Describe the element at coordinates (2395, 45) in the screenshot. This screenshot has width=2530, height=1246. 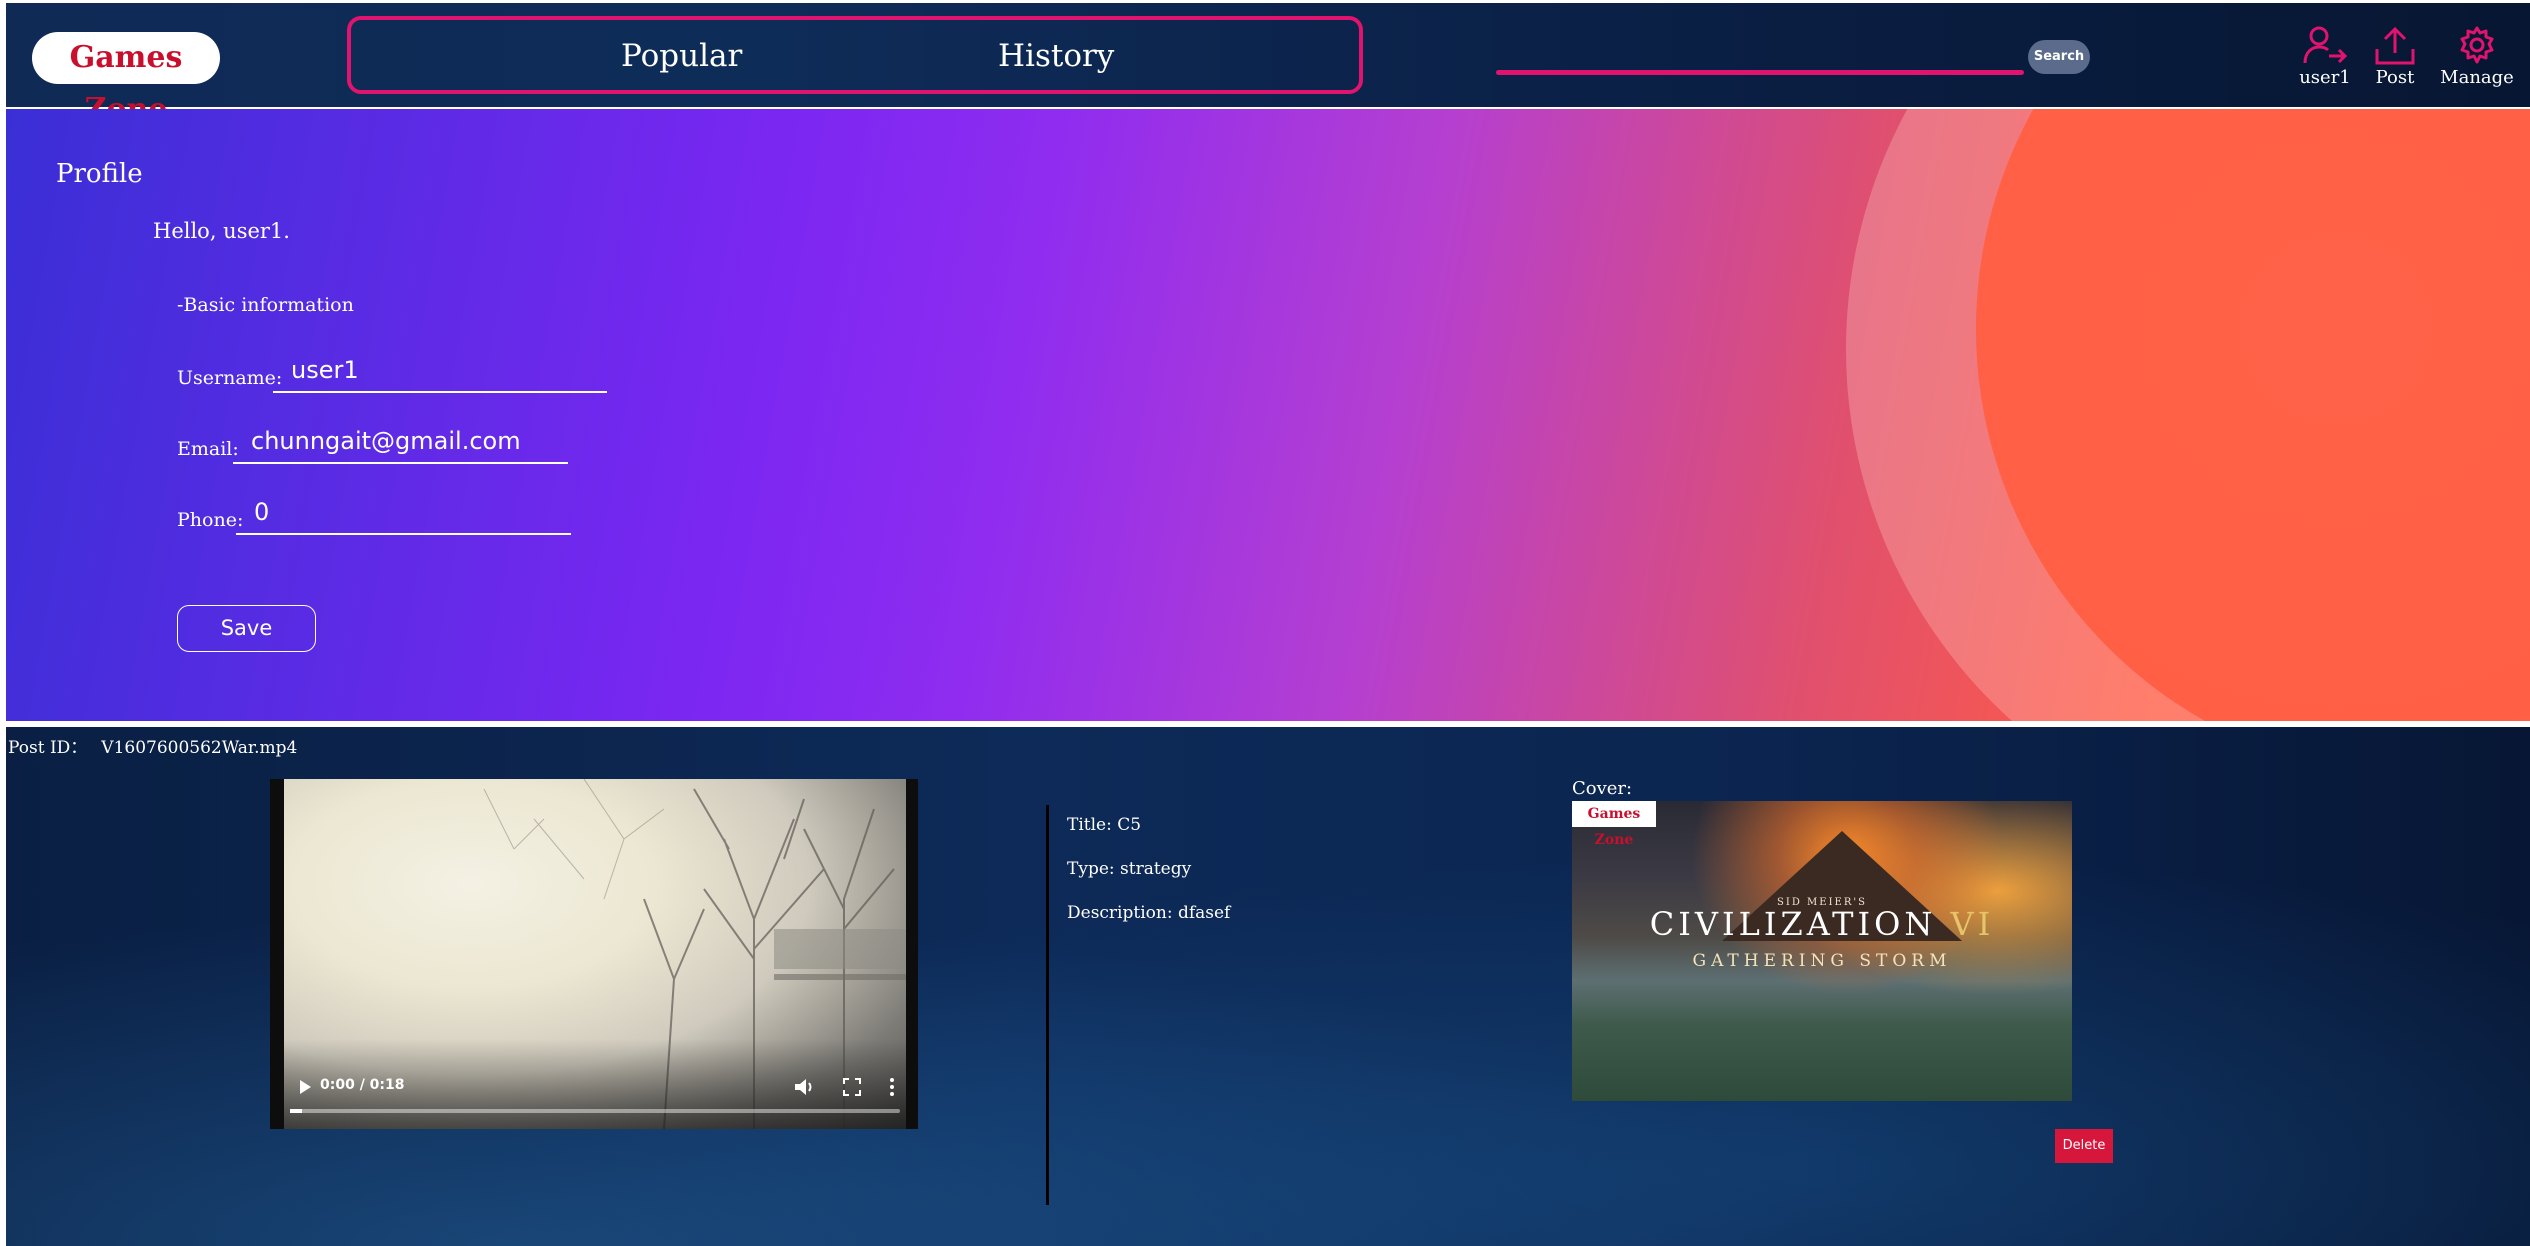
I see `upload-icon` at that location.